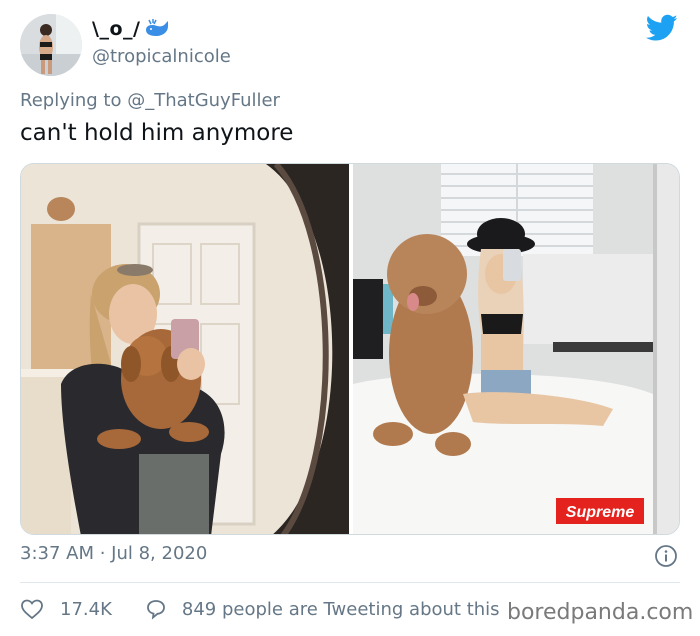 The height and width of the screenshot is (636, 700). Describe the element at coordinates (32, 609) in the screenshot. I see `heart-icon` at that location.